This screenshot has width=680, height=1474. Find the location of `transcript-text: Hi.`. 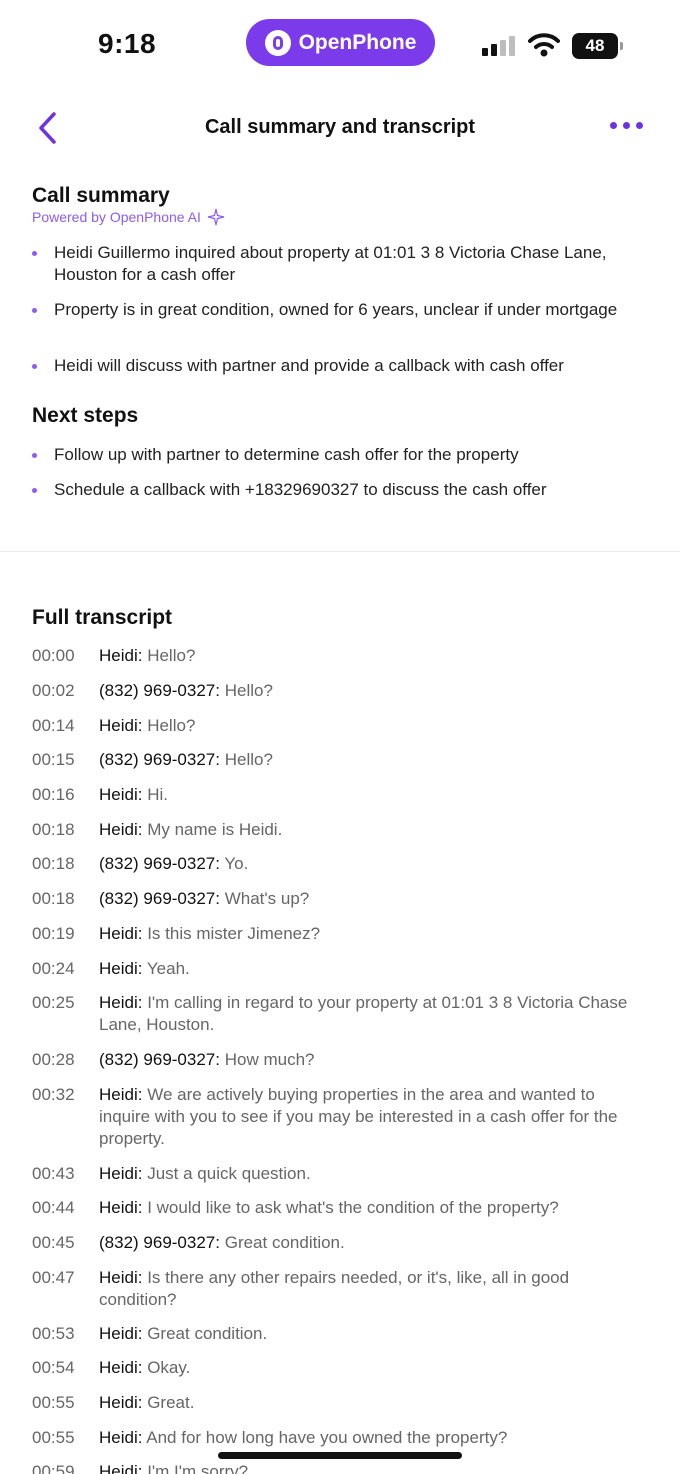

transcript-text: Hi. is located at coordinates (157, 794).